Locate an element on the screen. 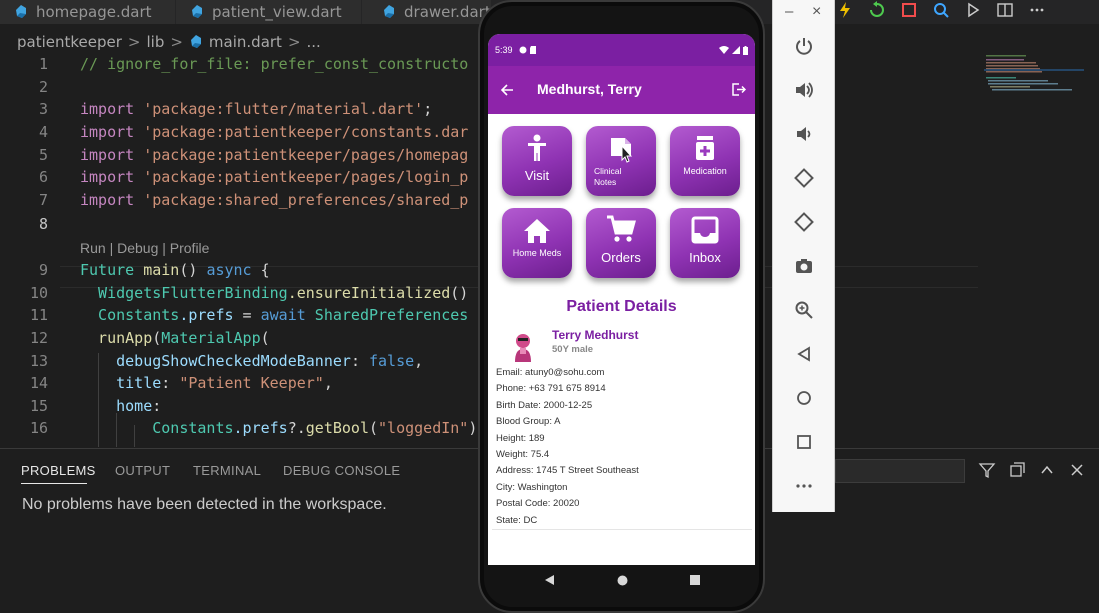 The width and height of the screenshot is (1099, 613). nav-home-icon is located at coordinates (622, 580).